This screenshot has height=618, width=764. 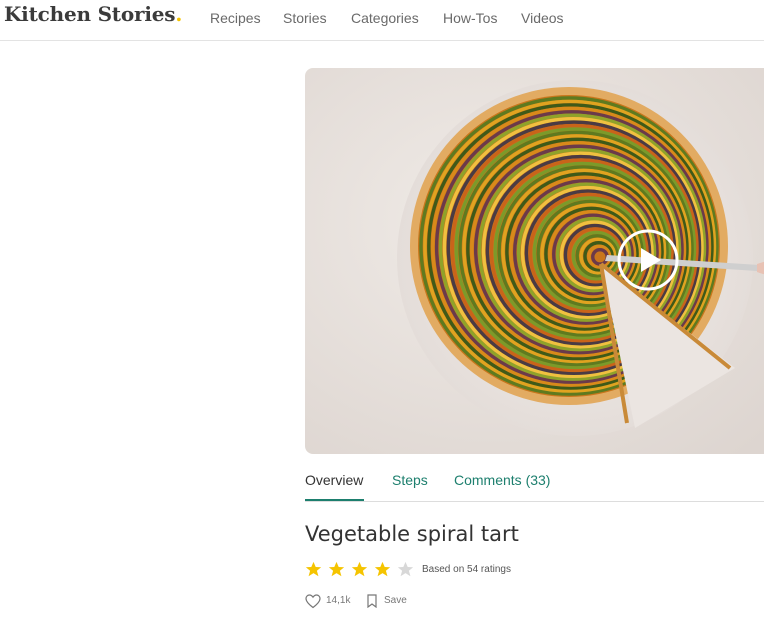 I want to click on play-icon, so click(x=648, y=260).